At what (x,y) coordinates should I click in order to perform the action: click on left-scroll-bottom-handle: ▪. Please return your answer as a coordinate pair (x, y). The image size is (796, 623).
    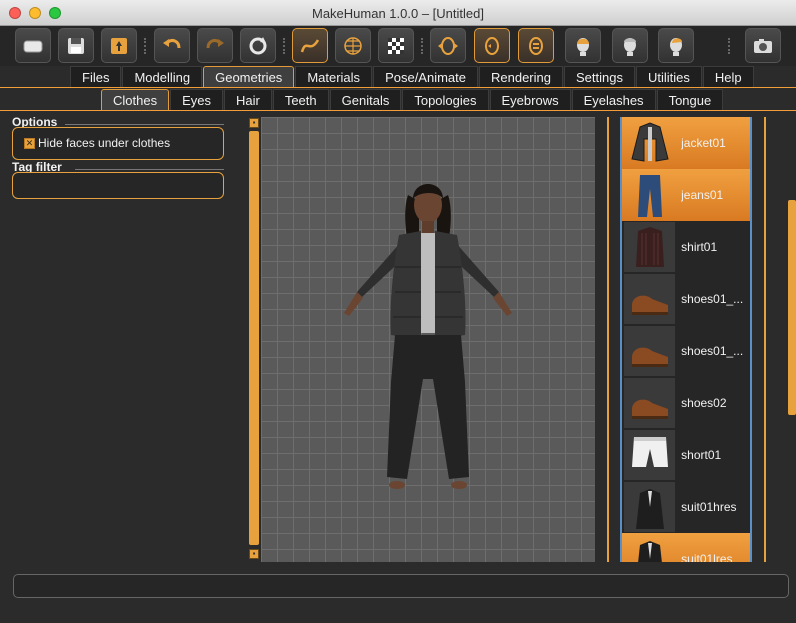
    Looking at the image, I should click on (254, 554).